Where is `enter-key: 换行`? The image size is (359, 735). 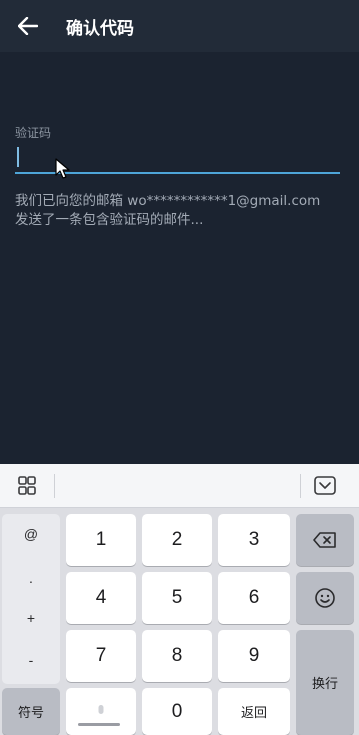 enter-key: 换行 is located at coordinates (325, 682).